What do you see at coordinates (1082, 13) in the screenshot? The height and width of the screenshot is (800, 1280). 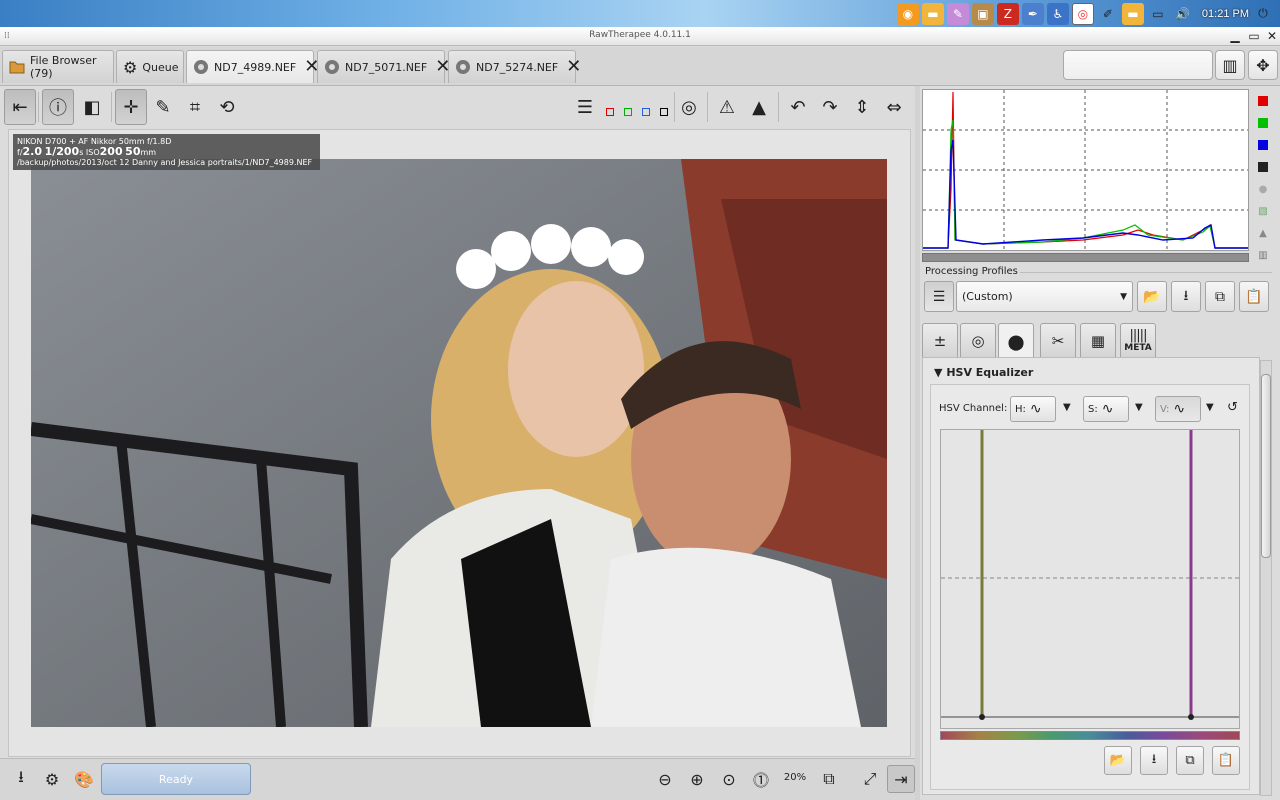 I see `color-wheel-icon: ◎` at bounding box center [1082, 13].